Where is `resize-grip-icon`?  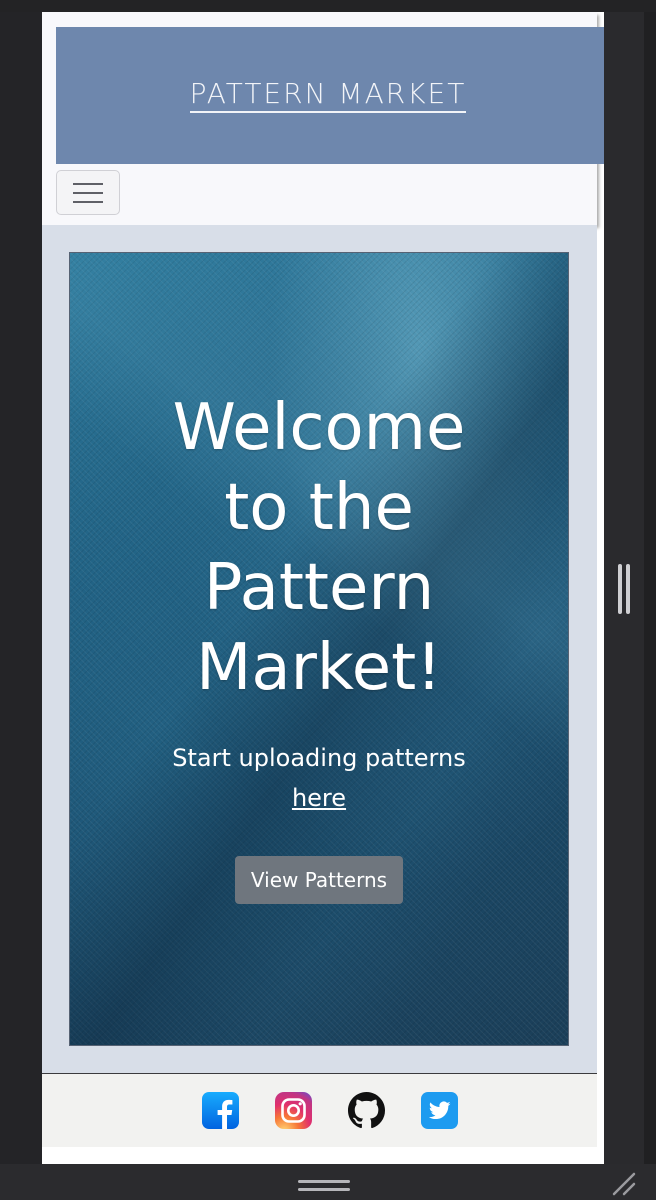
resize-grip-icon is located at coordinates (624, 1184).